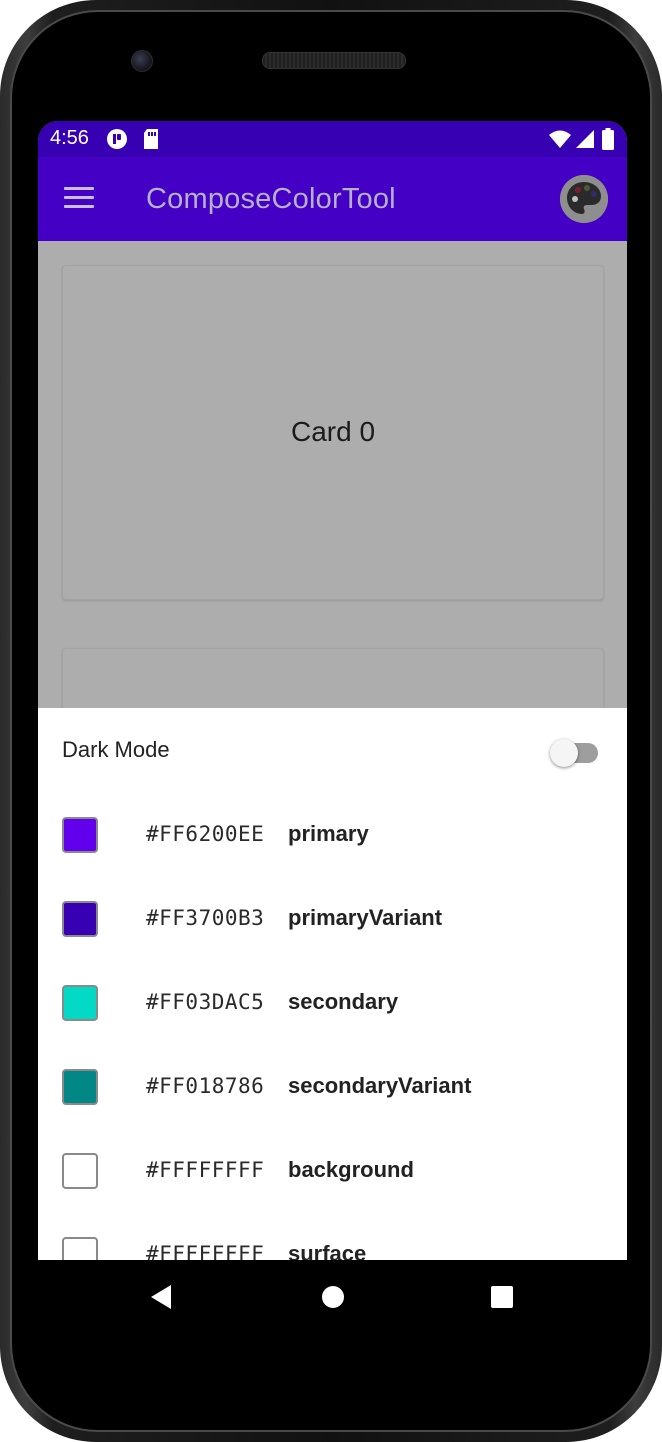 This screenshot has width=662, height=1442. What do you see at coordinates (142, 61) in the screenshot?
I see `front-camera` at bounding box center [142, 61].